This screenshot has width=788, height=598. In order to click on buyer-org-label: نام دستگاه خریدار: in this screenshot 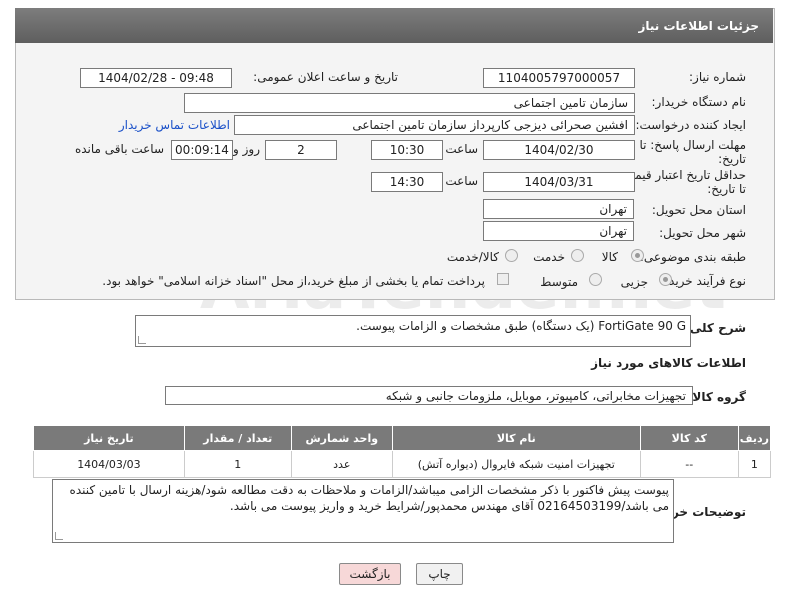, I will do `click(699, 102)`.